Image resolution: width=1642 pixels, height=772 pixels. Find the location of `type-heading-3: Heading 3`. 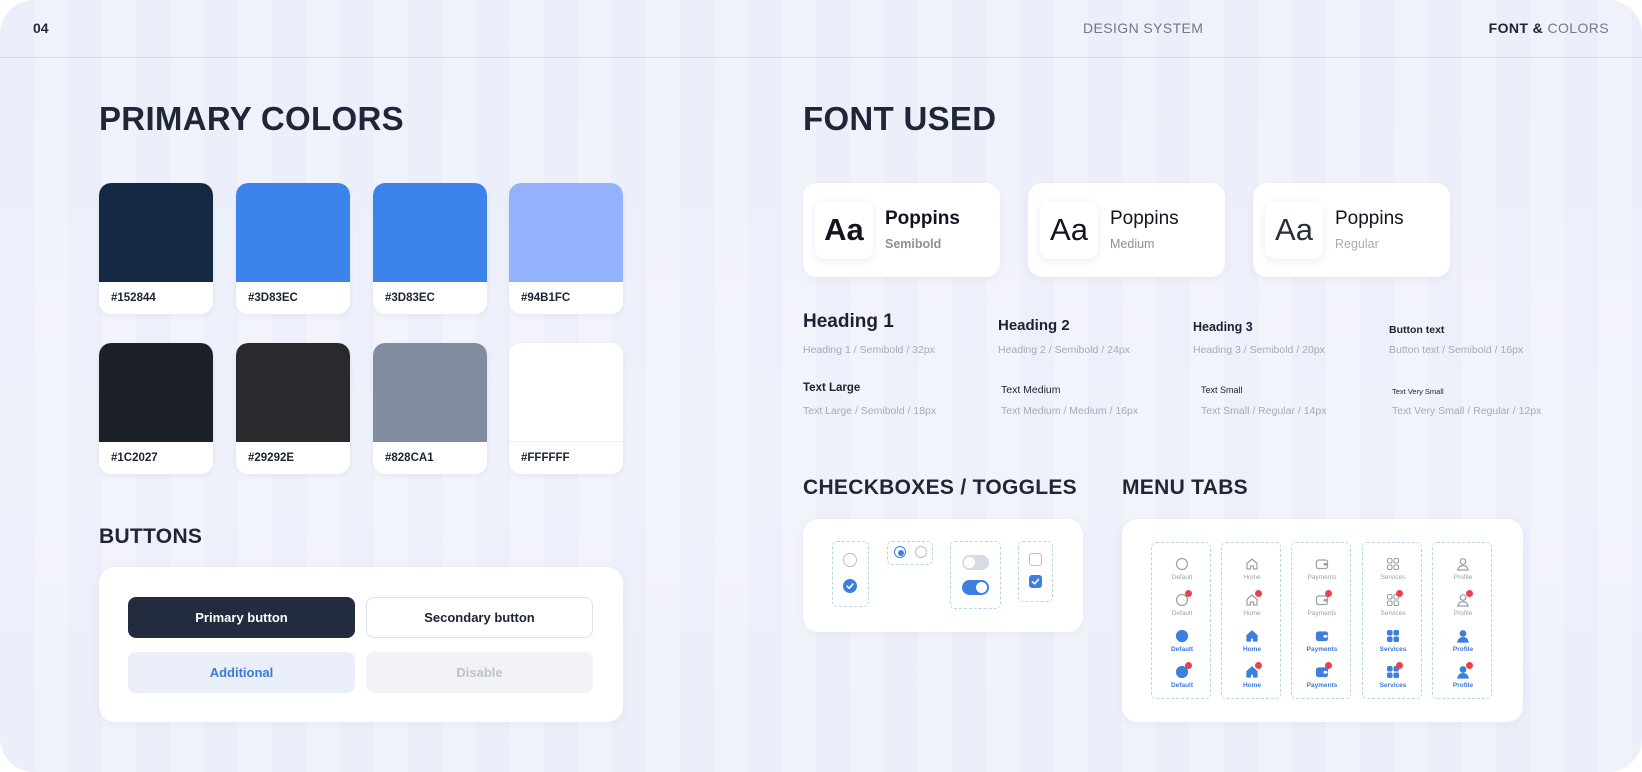

type-heading-3: Heading 3 is located at coordinates (1223, 327).